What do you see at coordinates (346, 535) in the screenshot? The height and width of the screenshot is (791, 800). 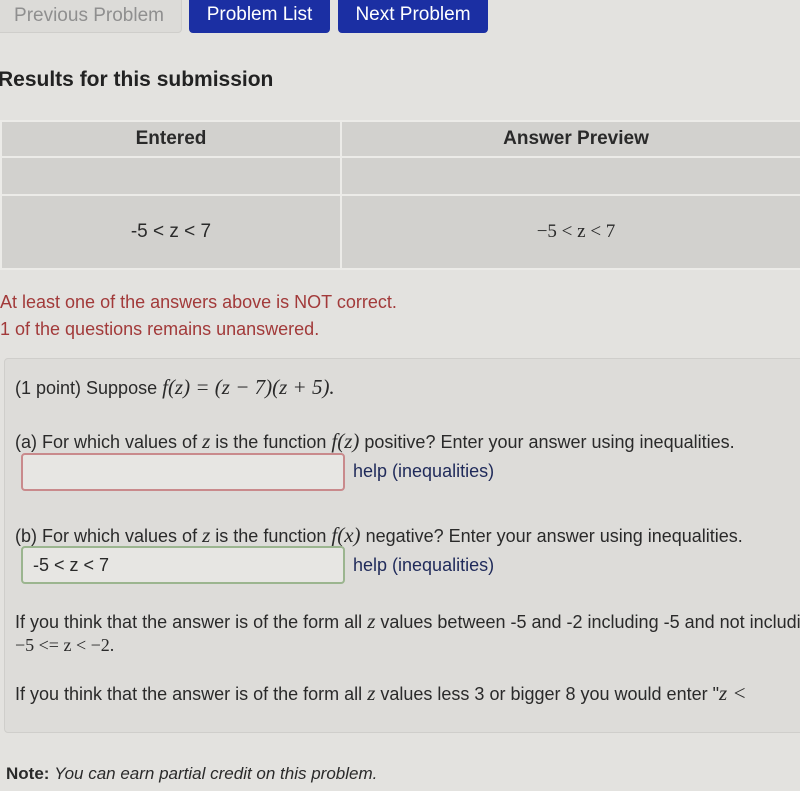 I see `part-b-func: f(x)` at bounding box center [346, 535].